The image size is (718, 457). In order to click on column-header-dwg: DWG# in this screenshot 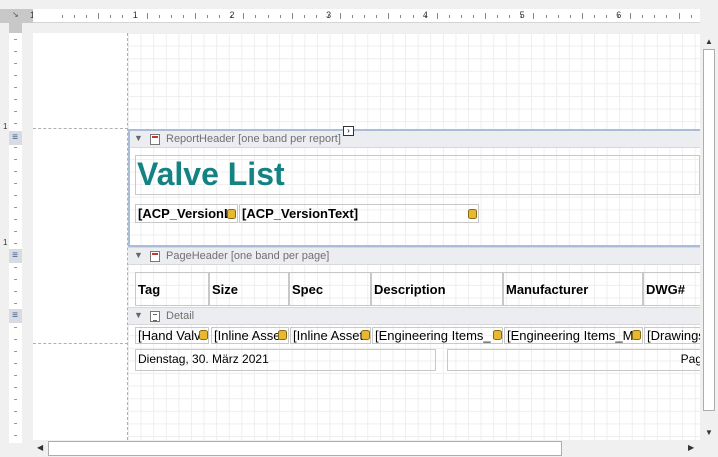, I will do `click(671, 289)`.